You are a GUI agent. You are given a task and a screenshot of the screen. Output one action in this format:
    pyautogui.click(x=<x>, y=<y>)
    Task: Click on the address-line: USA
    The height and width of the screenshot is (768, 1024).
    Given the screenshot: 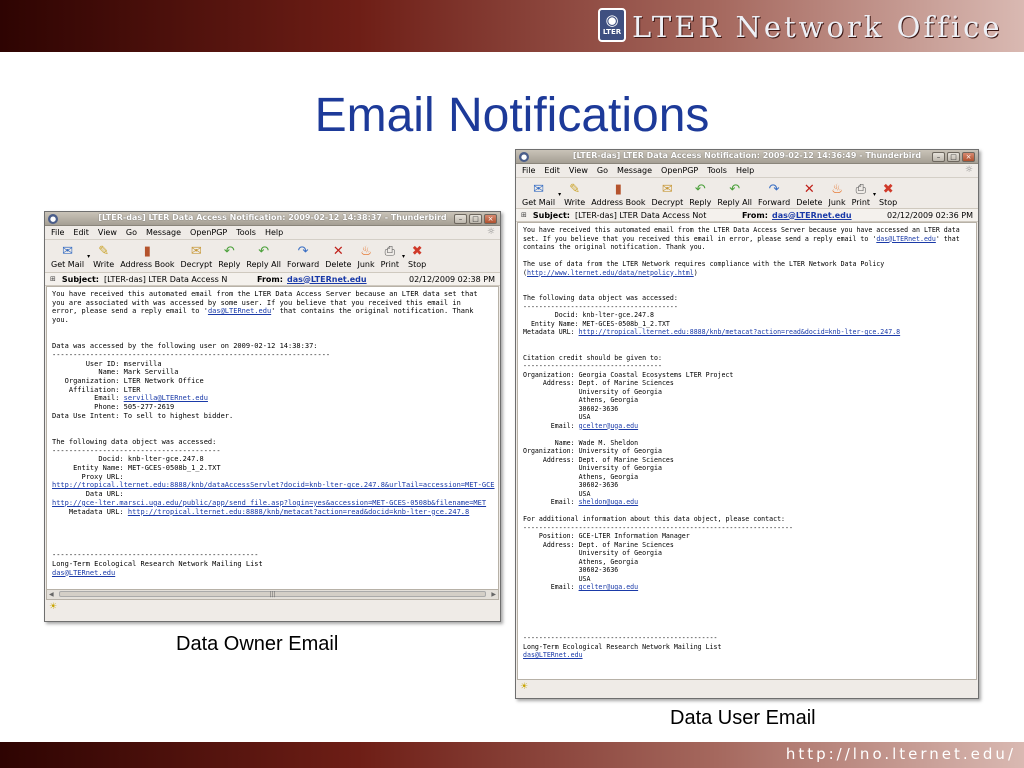 What is the action you would take?
    pyautogui.click(x=557, y=417)
    